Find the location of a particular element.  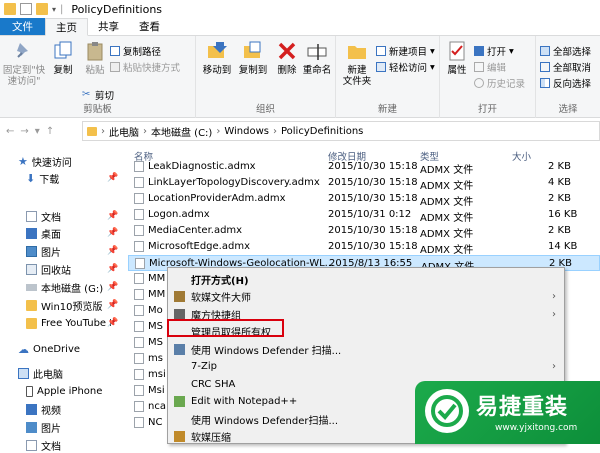

nav-item-label: 图片 is located at coordinates (51, 253).